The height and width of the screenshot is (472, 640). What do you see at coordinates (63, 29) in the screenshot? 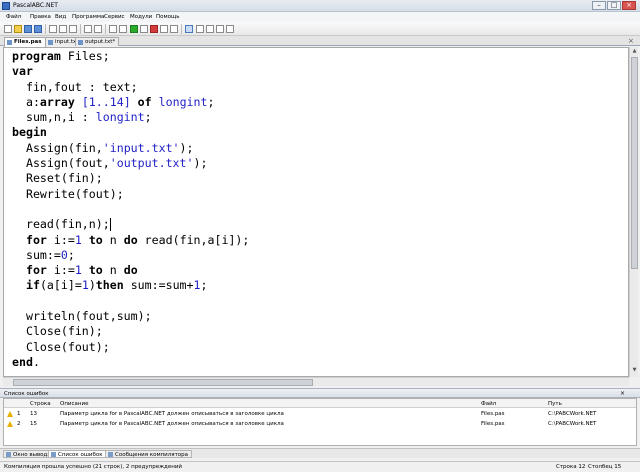
I see `copy-icon` at bounding box center [63, 29].